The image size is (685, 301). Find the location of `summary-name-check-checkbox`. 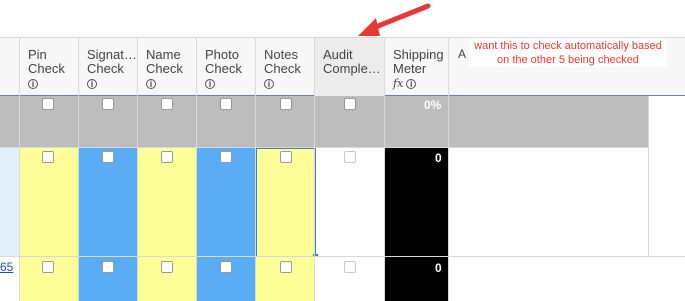

summary-name-check-checkbox is located at coordinates (167, 104).